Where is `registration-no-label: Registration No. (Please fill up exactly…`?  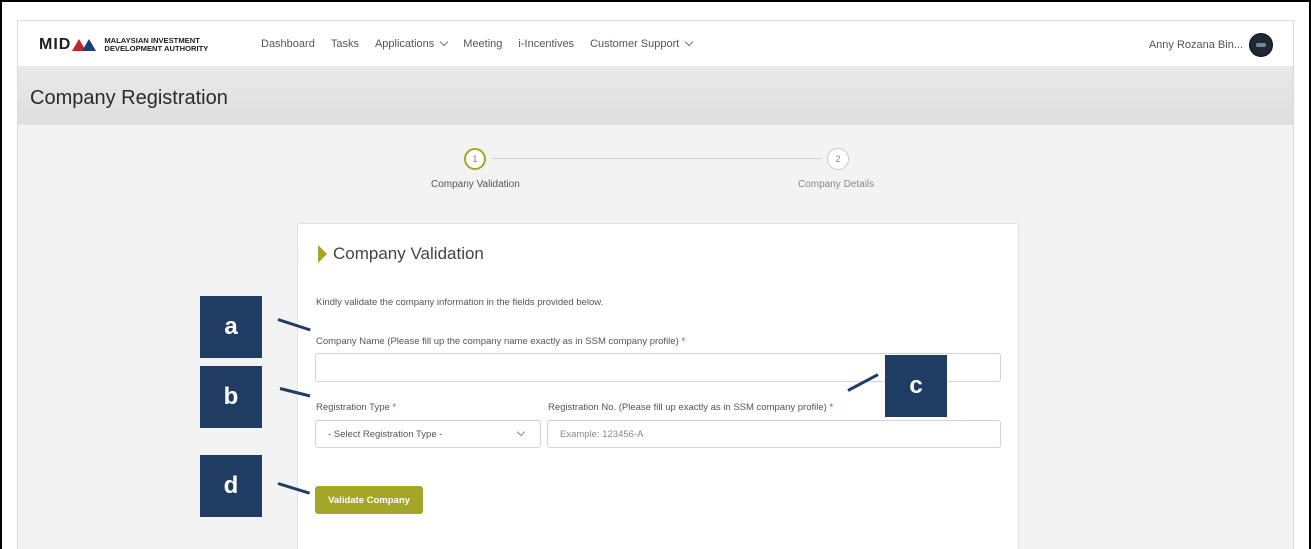 registration-no-label: Registration No. (Please fill up exactly… is located at coordinates (691, 407).